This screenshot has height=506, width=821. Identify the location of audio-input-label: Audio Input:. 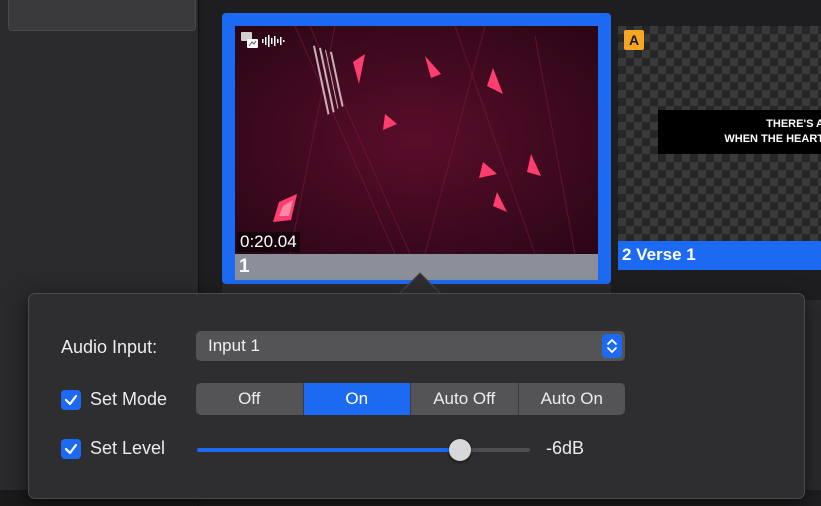
(109, 347).